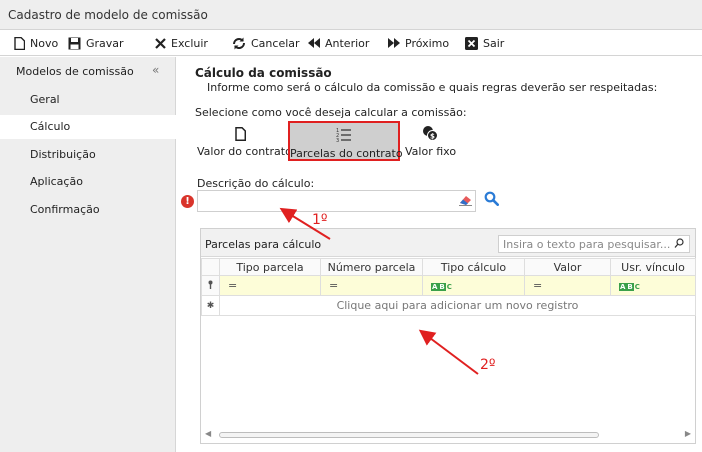 Image resolution: width=702 pixels, height=452 pixels. I want to click on exit-button: Sair, so click(484, 43).